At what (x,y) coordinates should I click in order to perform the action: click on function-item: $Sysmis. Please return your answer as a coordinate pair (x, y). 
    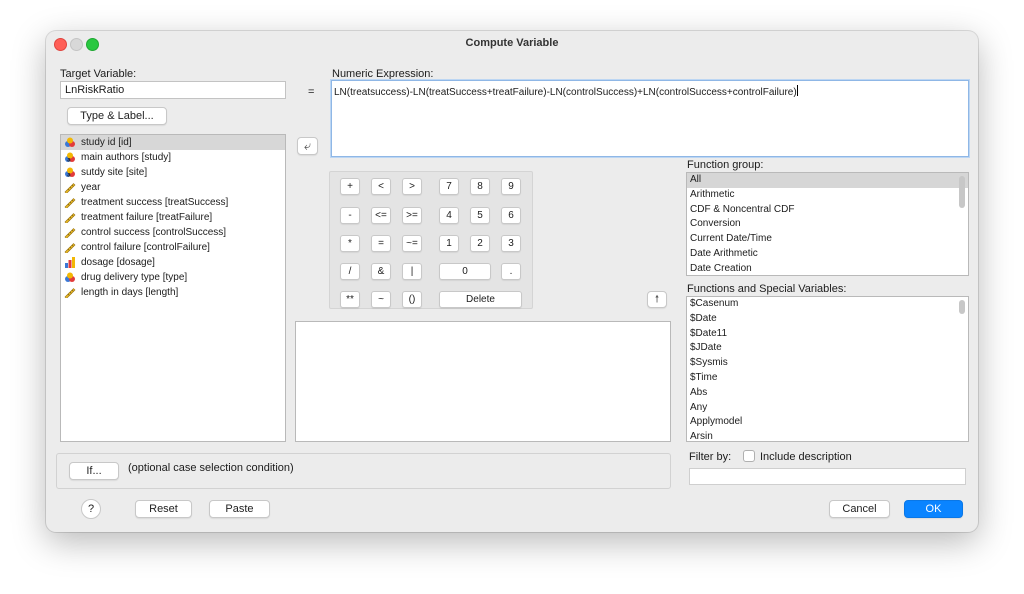
    Looking at the image, I should click on (827, 363).